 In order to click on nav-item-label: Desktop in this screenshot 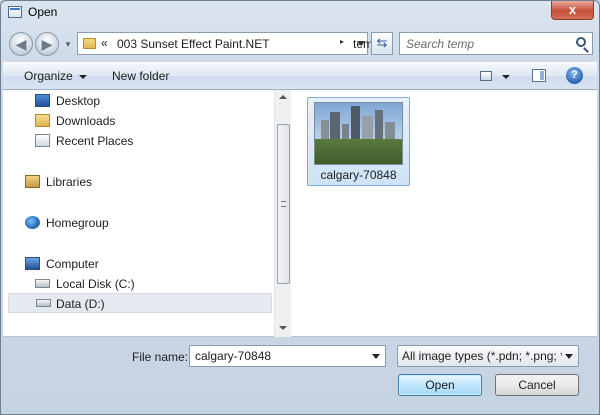, I will do `click(78, 101)`.